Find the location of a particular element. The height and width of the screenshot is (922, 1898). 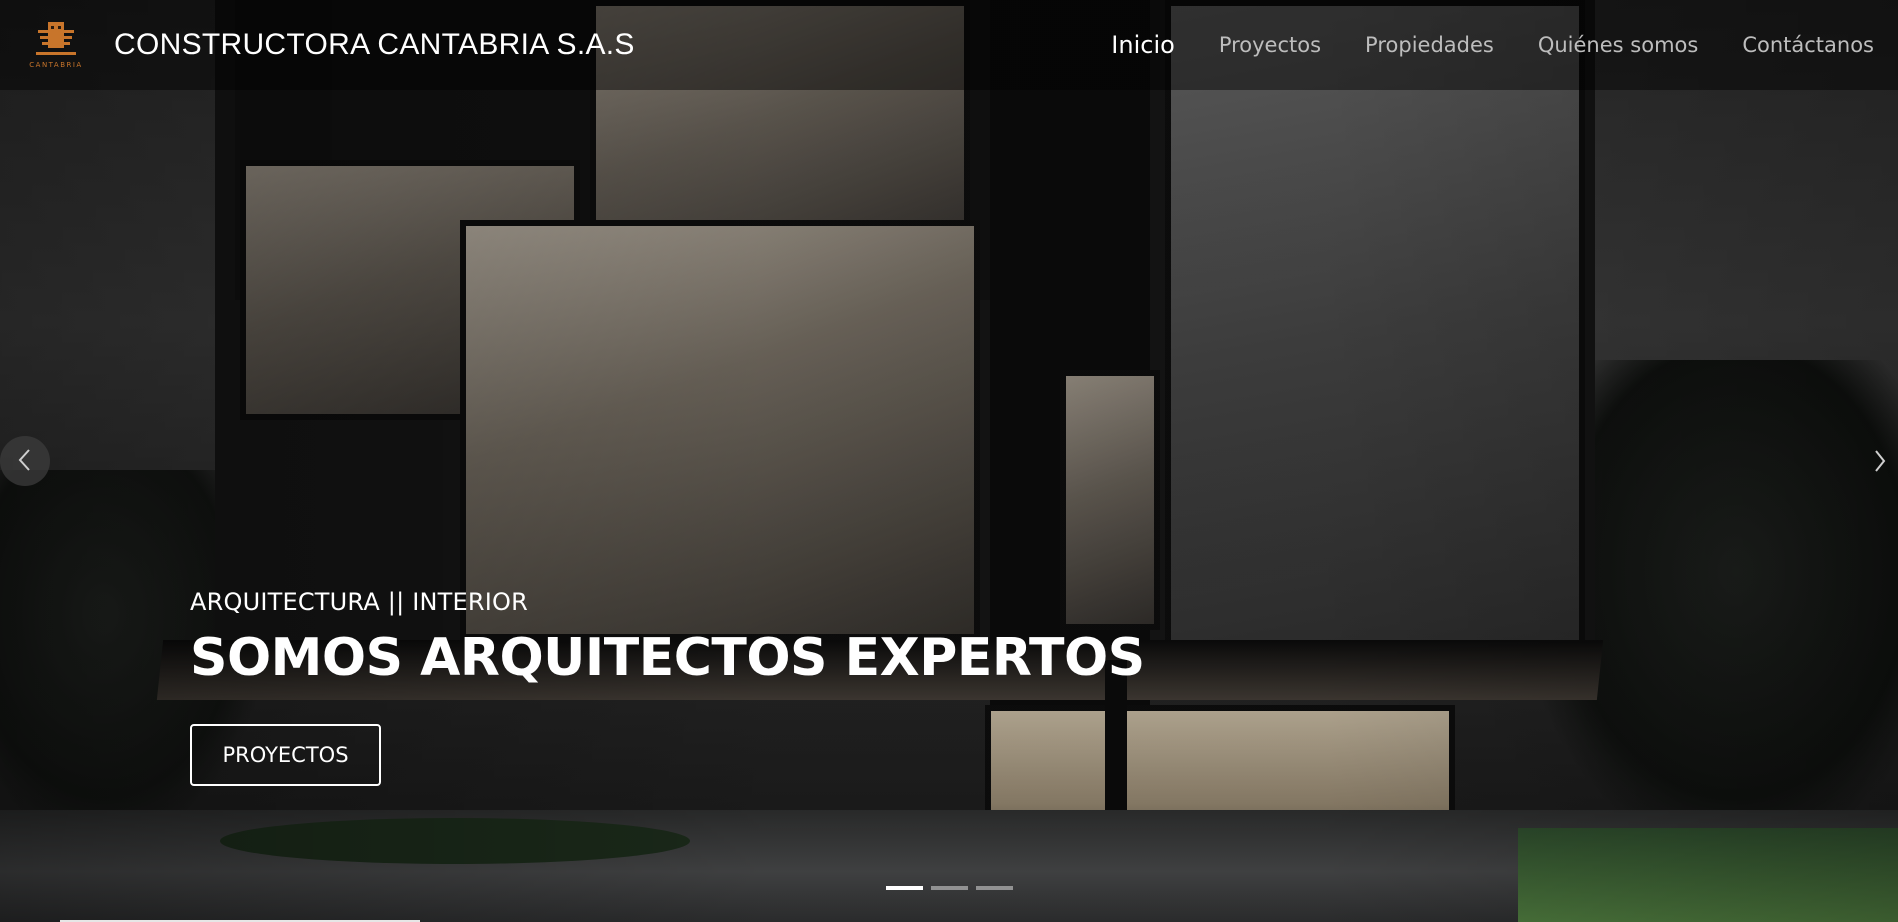

chevron-right-icon is located at coordinates (1880, 462).